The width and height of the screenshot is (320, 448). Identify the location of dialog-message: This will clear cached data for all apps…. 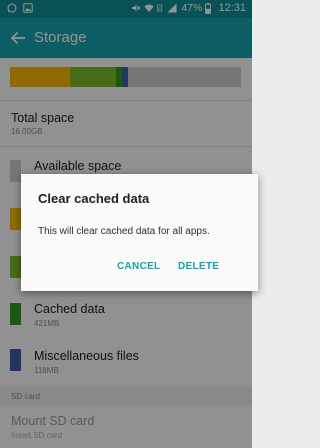
(124, 231).